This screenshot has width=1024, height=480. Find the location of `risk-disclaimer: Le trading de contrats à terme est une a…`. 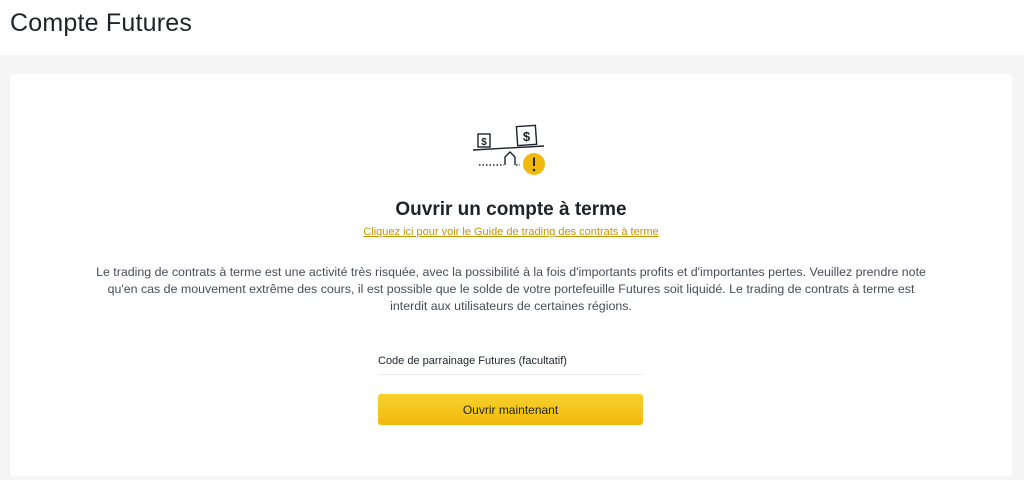

risk-disclaimer: Le trading de contrats à terme est une a… is located at coordinates (511, 289).